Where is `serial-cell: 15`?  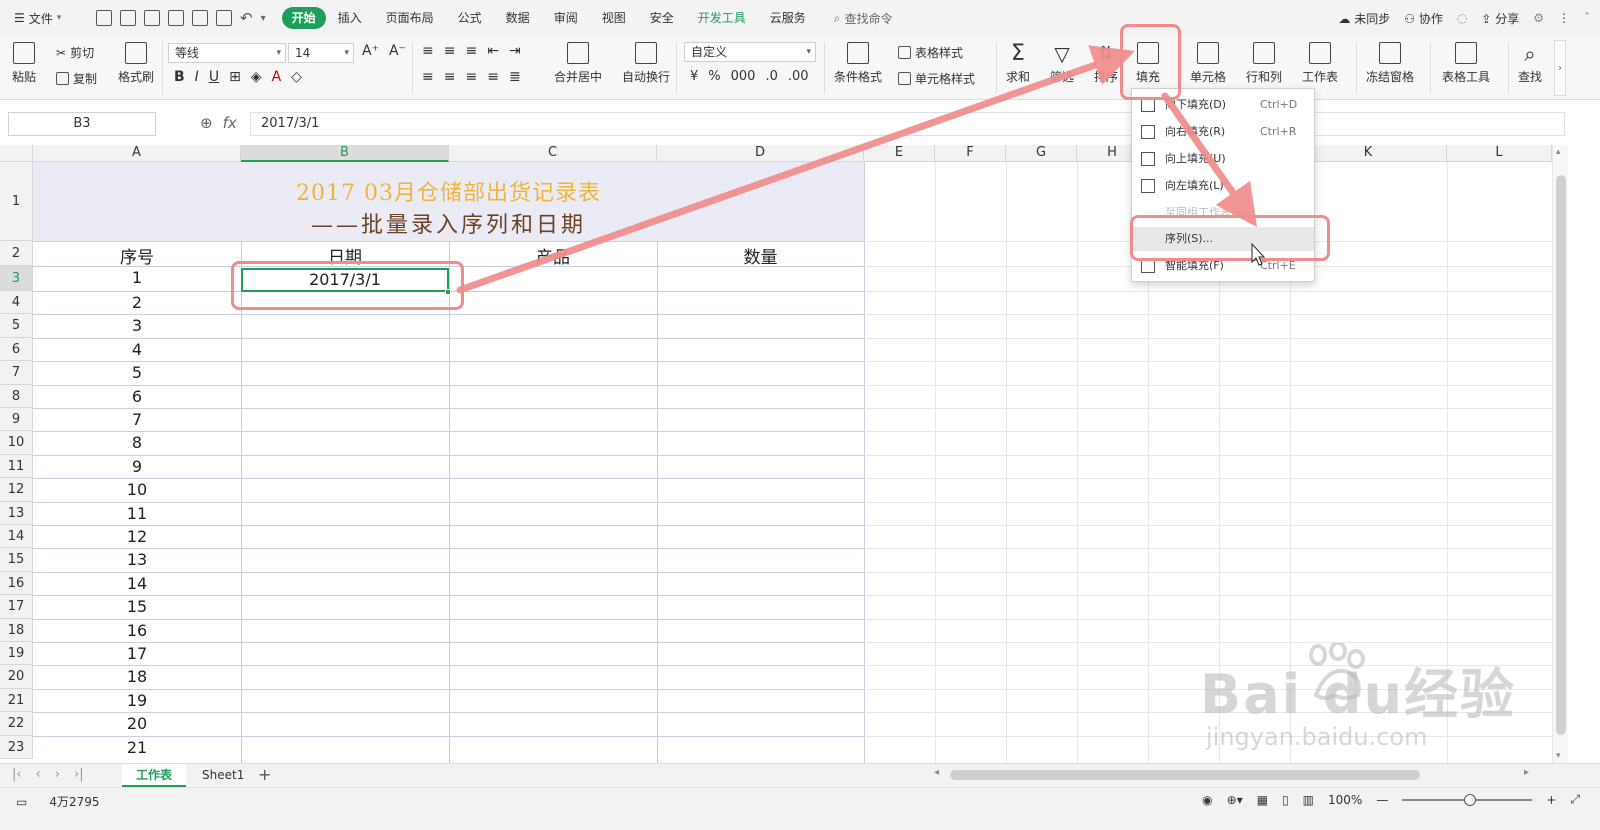 serial-cell: 15 is located at coordinates (137, 607).